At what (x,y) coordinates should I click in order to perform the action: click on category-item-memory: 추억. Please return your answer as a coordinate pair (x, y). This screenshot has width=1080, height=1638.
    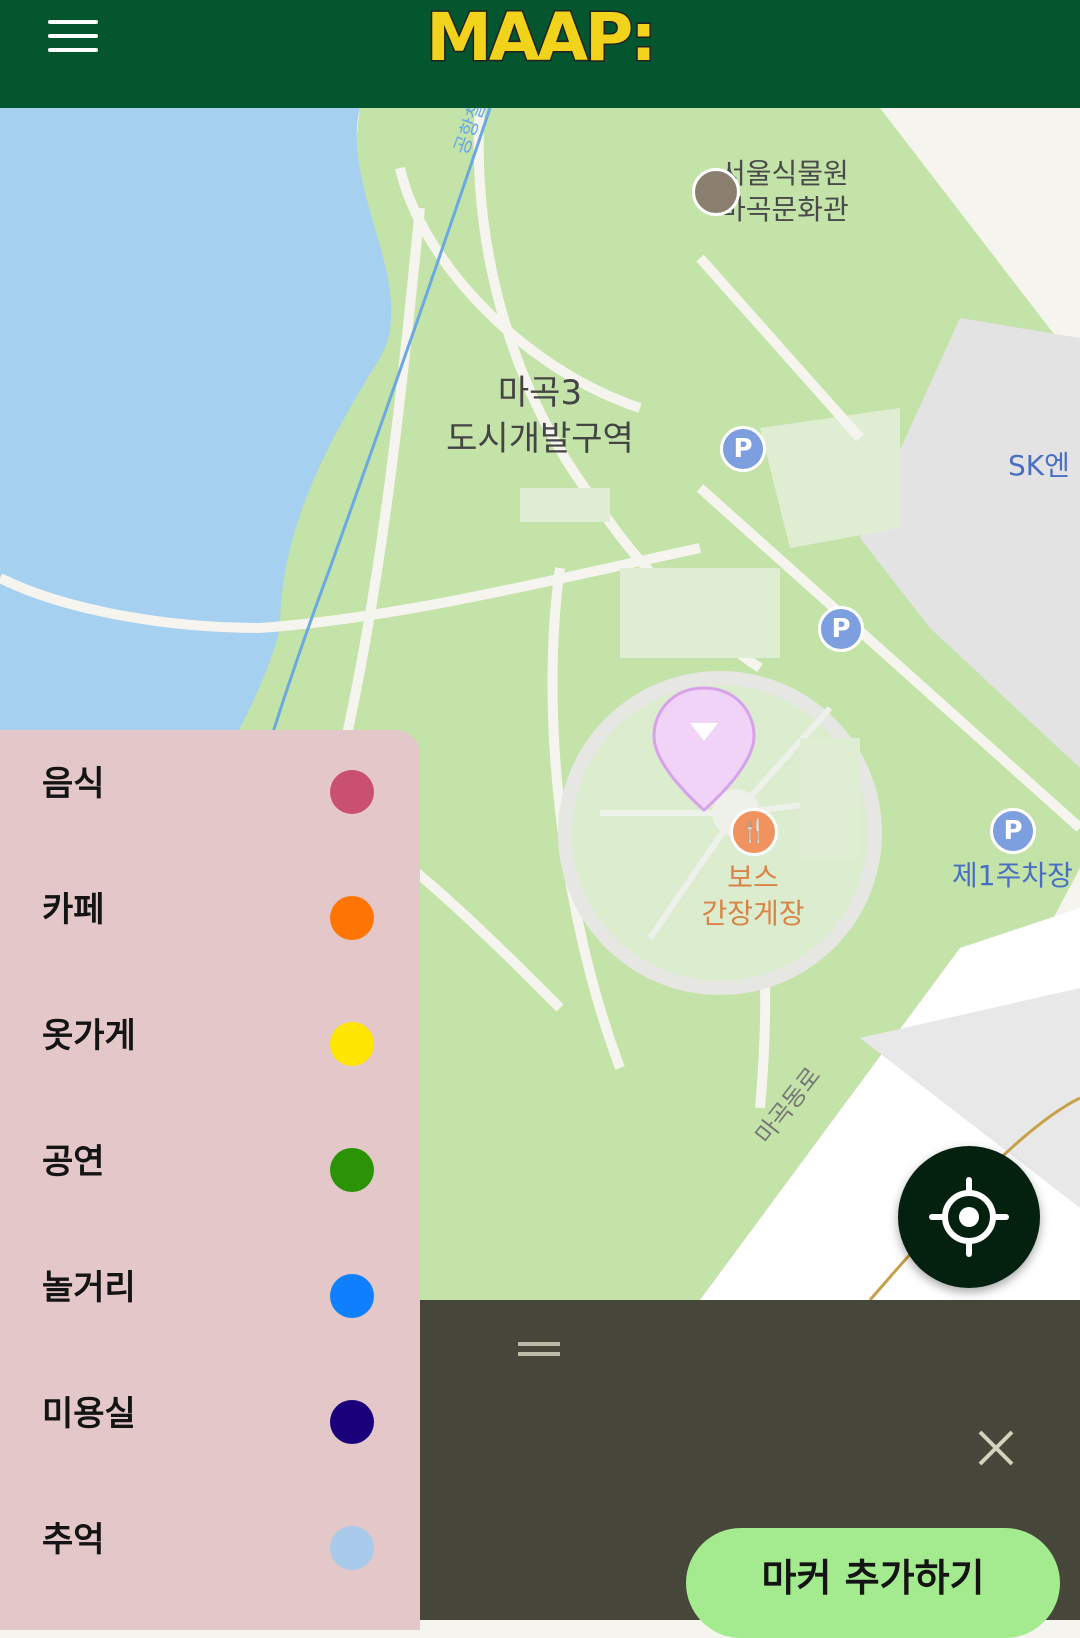
    Looking at the image, I should click on (210, 1536).